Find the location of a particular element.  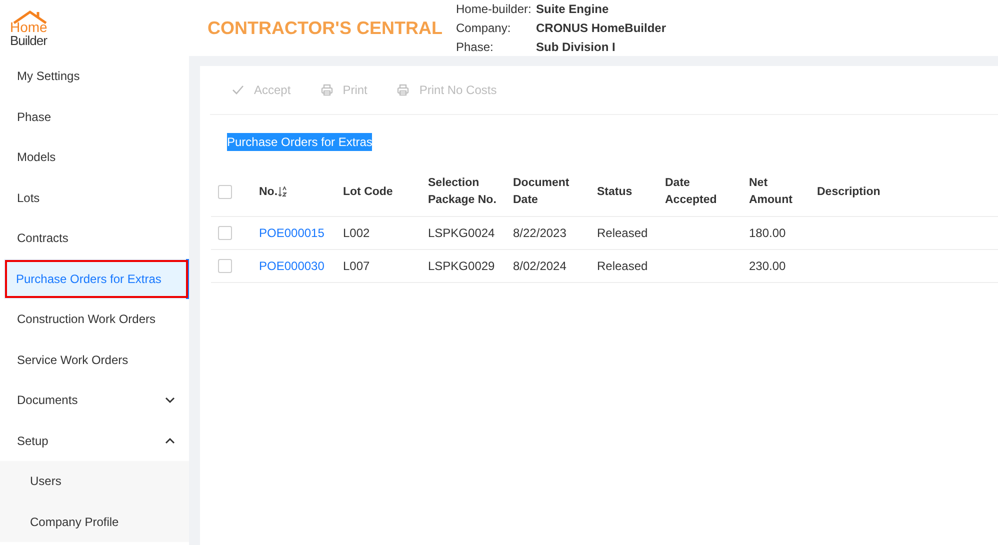

info-label: Phase: is located at coordinates (475, 47).